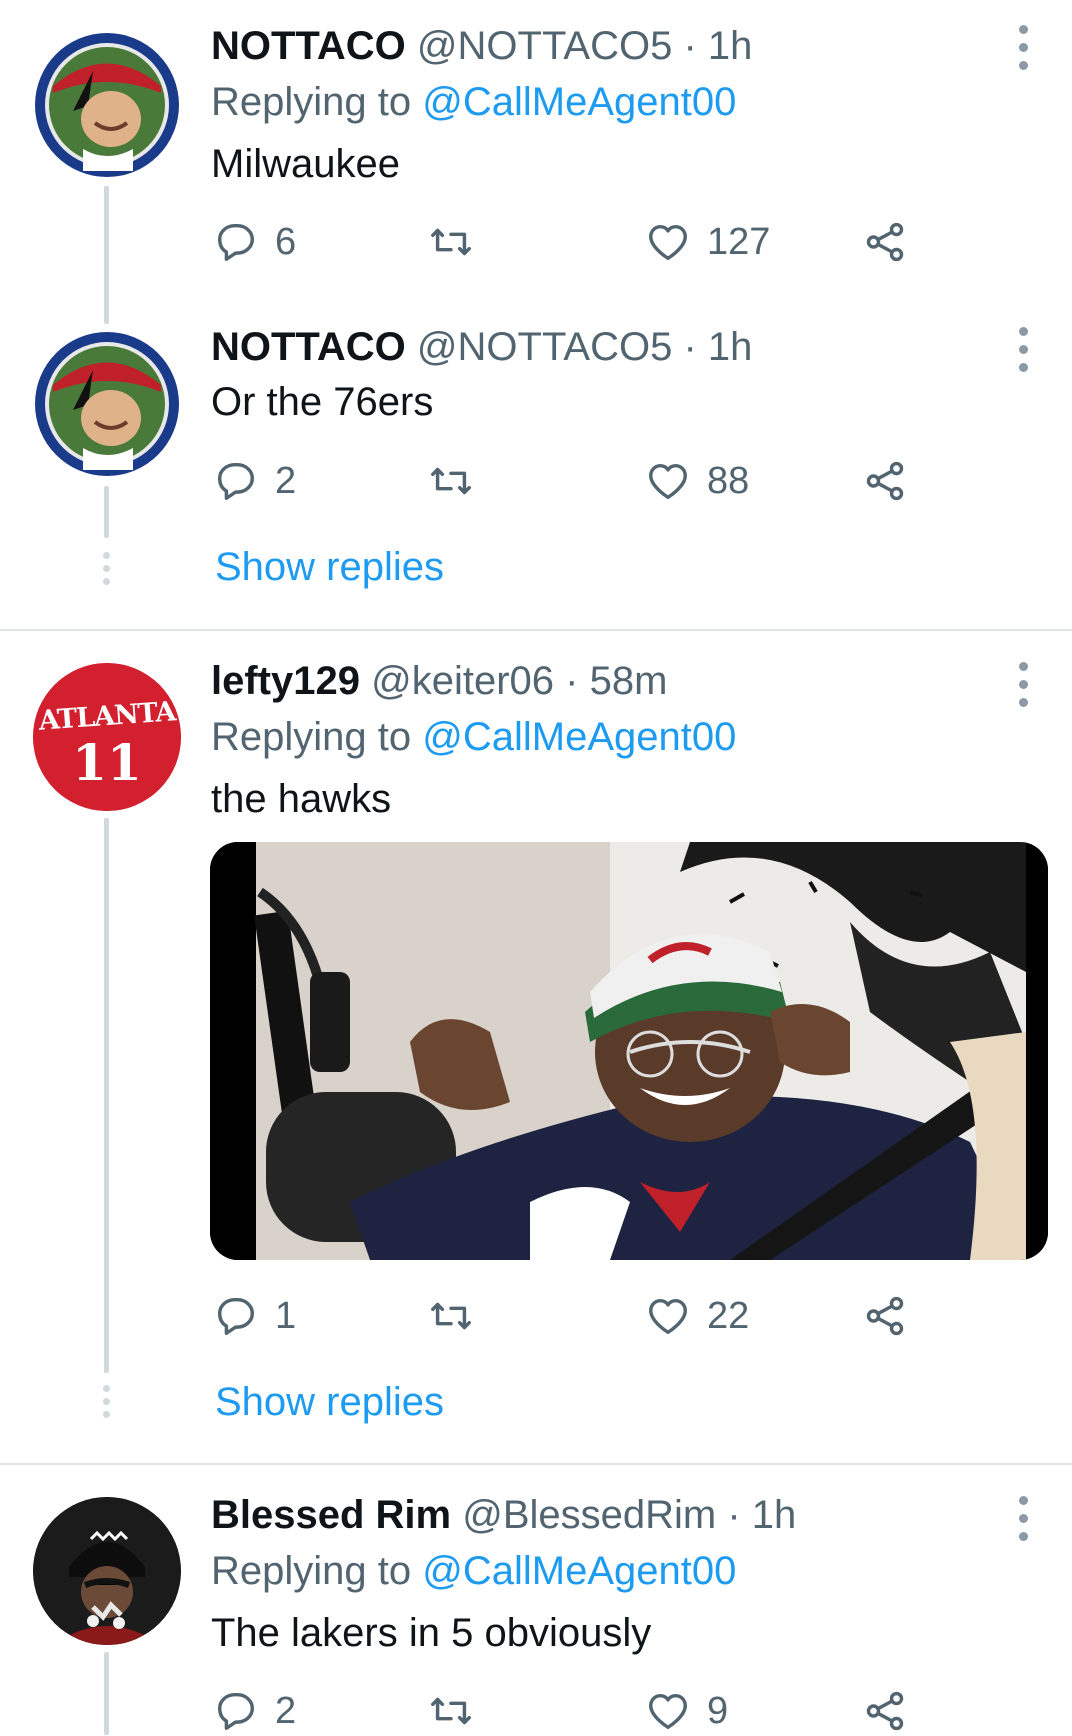 This screenshot has height=1736, width=1072. What do you see at coordinates (331, 1515) in the screenshot?
I see `display-name: Blessed Rim` at bounding box center [331, 1515].